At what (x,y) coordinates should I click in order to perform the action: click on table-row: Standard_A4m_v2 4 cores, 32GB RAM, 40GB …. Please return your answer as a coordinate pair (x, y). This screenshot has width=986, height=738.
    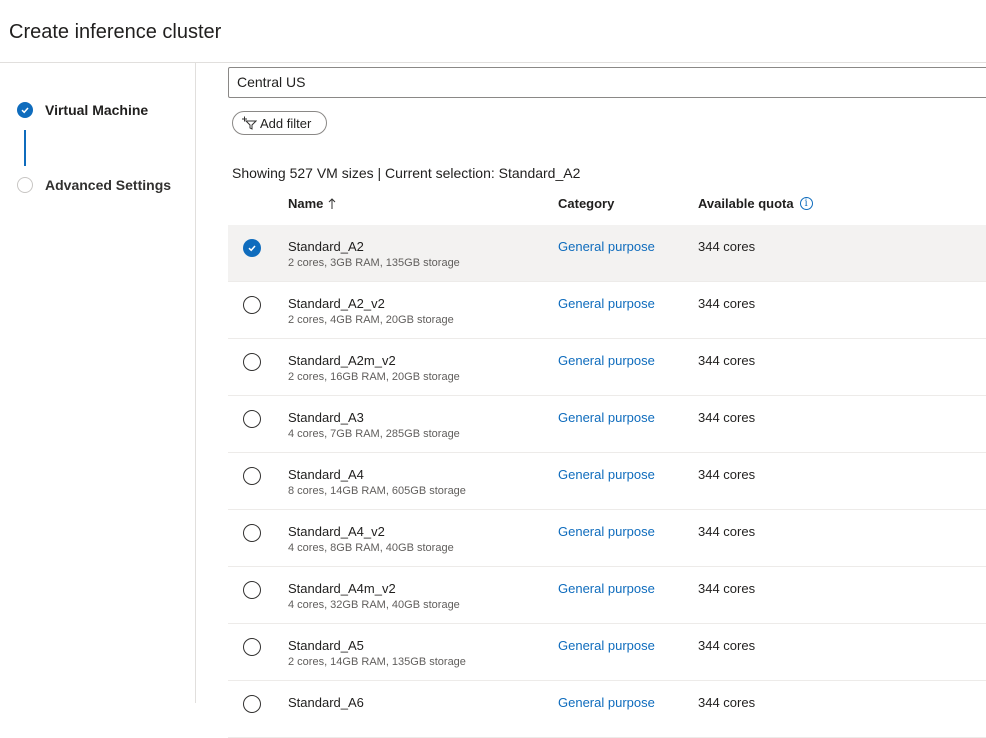
    Looking at the image, I should click on (607, 595).